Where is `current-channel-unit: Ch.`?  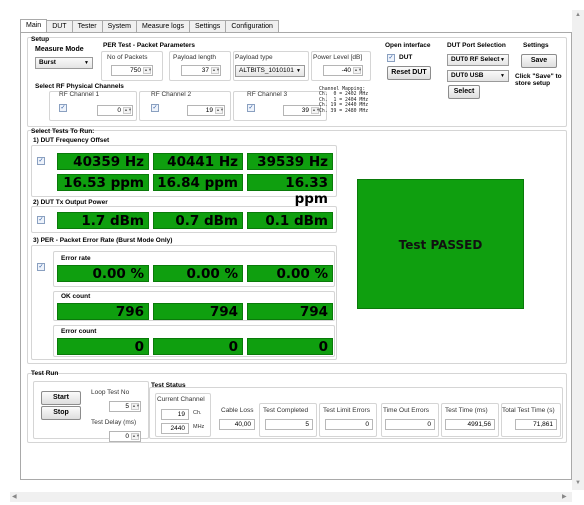
current-channel-unit: Ch. is located at coordinates (197, 413).